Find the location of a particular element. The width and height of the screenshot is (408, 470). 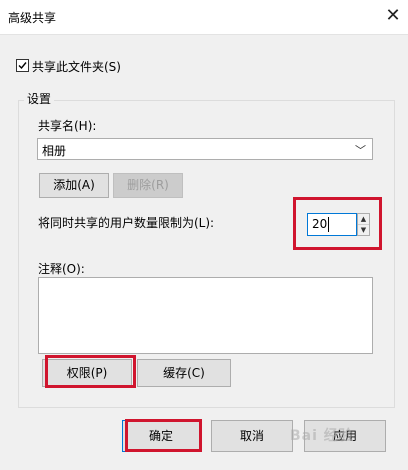

user-limit-label: 将同时共享的用户数量限制为(L): is located at coordinates (126, 223).